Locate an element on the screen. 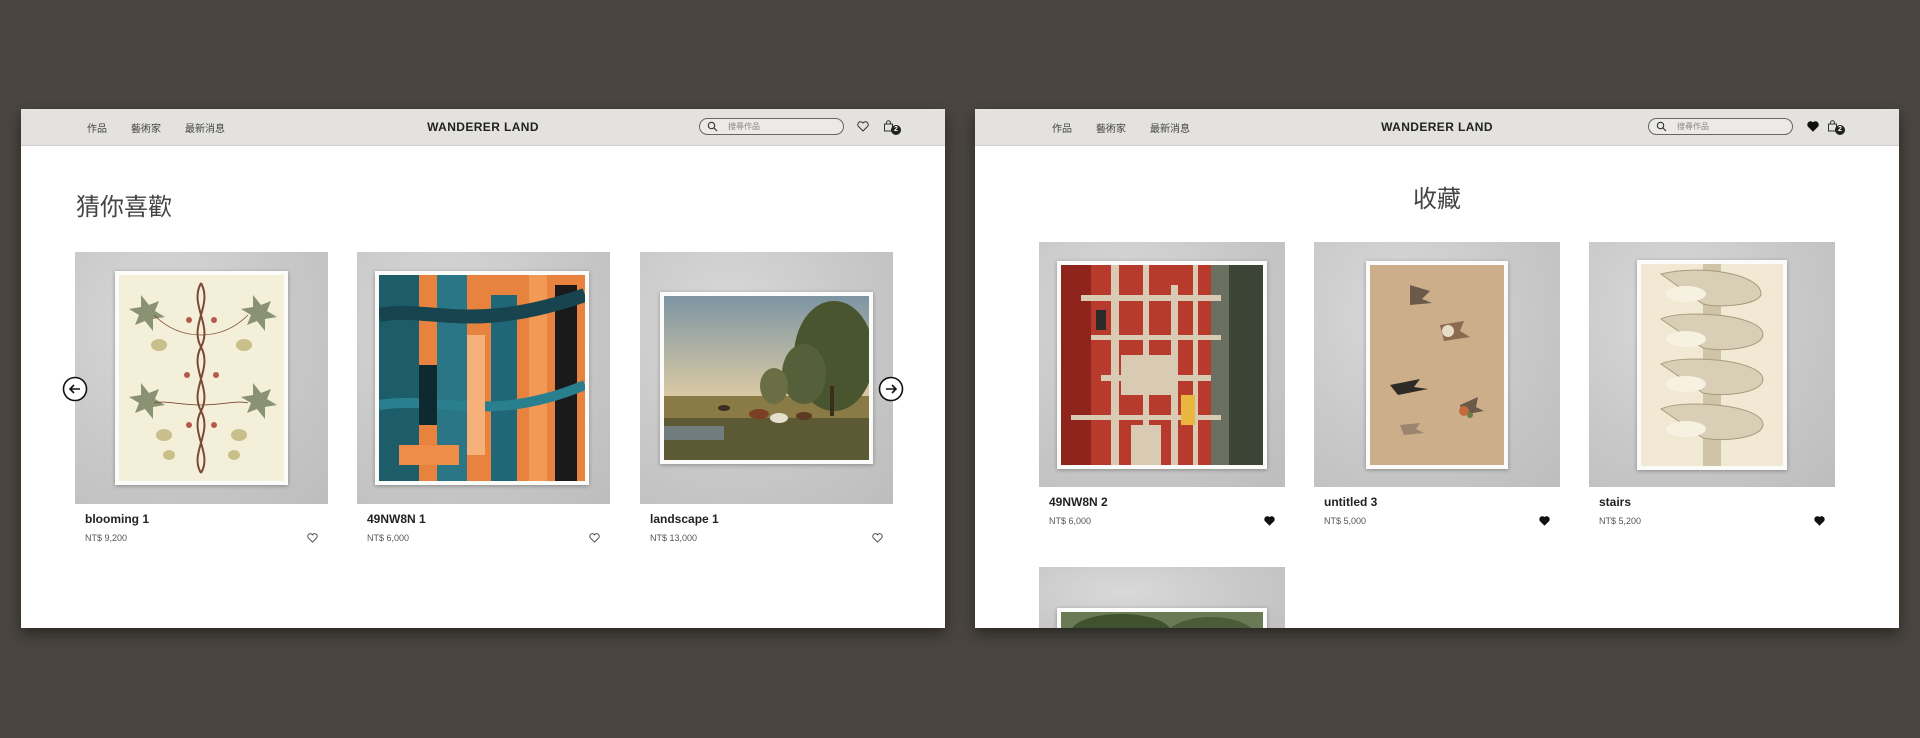 Image resolution: width=1920 pixels, height=738 pixels. product-title: blooming 1 is located at coordinates (117, 519).